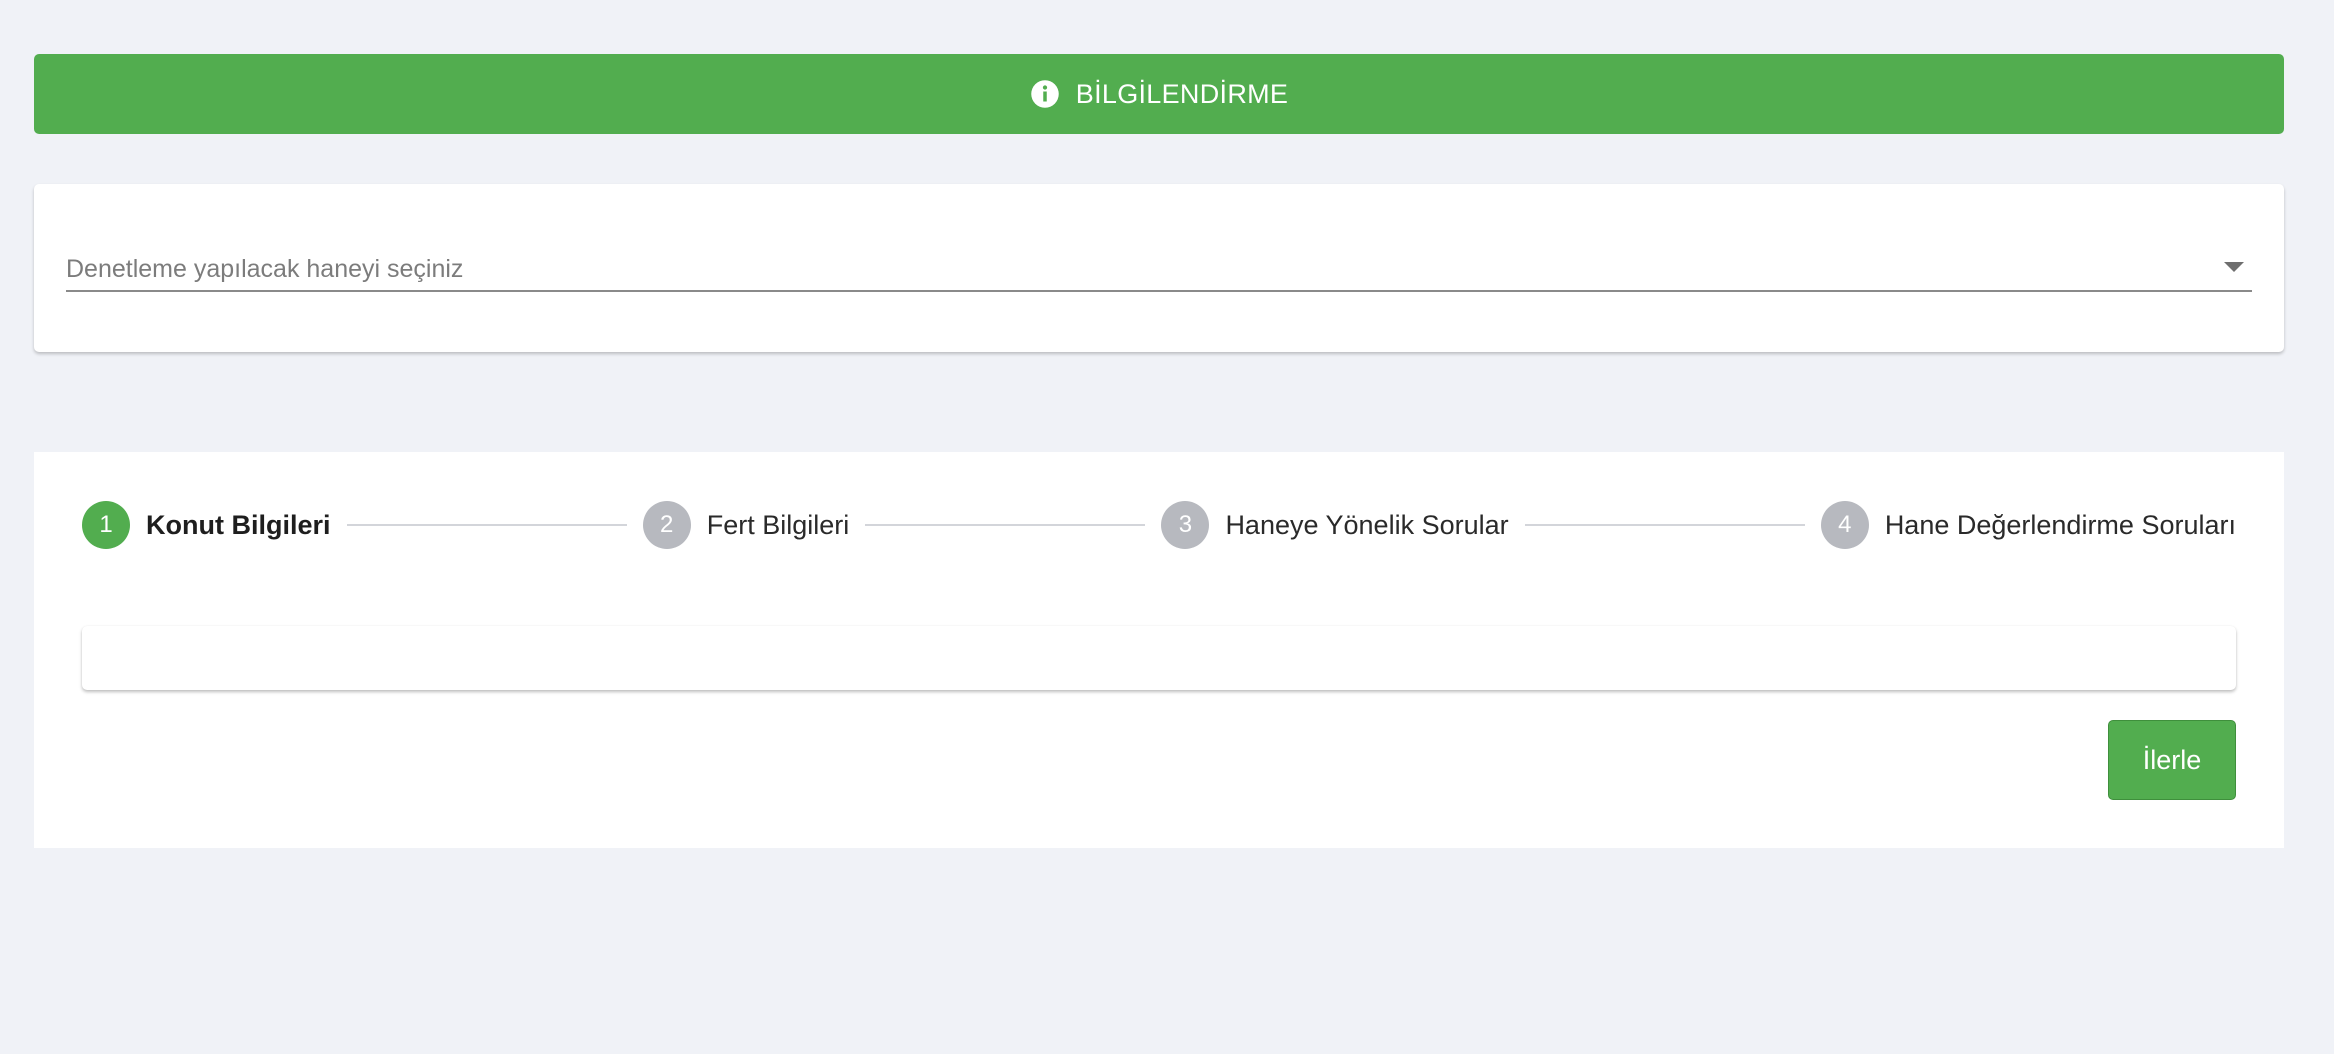 This screenshot has width=2334, height=1054. I want to click on step-fert-bilgileri: 2 Fert Bilgileri, so click(746, 525).